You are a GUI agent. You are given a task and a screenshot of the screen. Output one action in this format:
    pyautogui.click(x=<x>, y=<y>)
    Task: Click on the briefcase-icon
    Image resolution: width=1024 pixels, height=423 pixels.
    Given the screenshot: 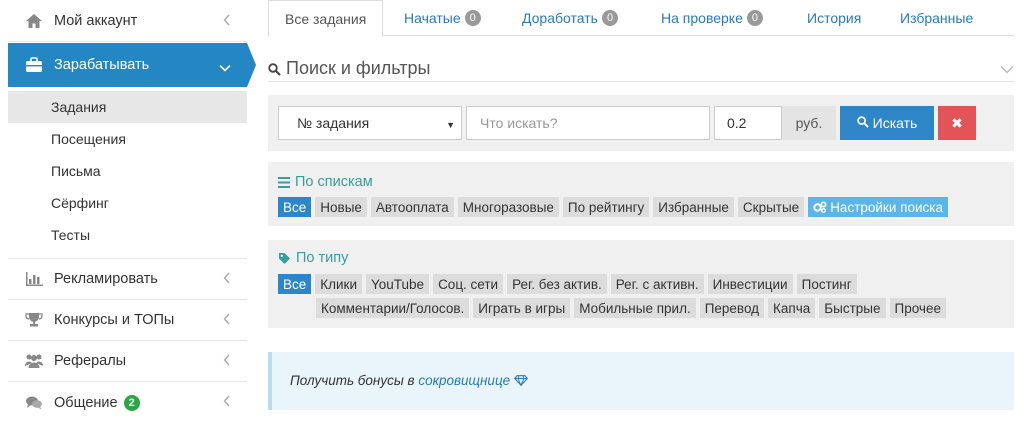 What is the action you would take?
    pyautogui.click(x=34, y=65)
    